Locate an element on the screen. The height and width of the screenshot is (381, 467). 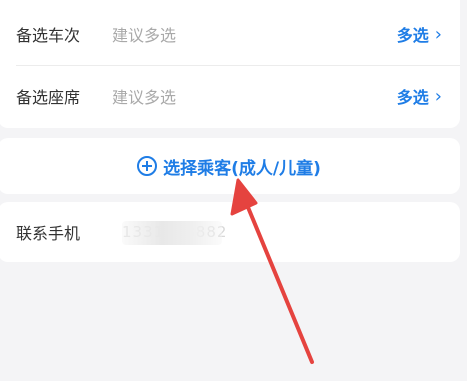
red-pointer-arrow is located at coordinates (272, 271).